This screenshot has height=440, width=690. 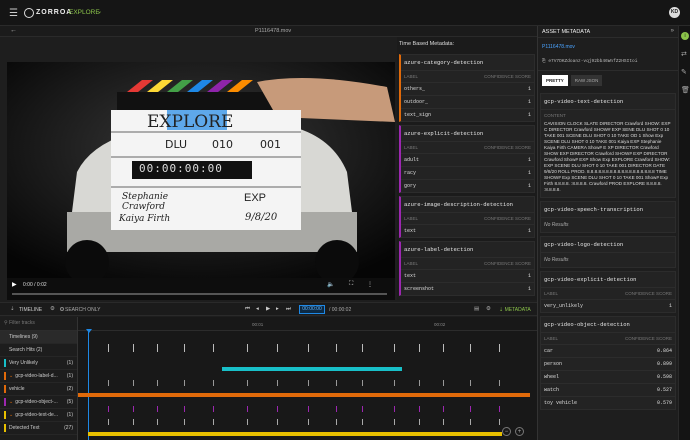 What do you see at coordinates (608, 363) in the screenshot?
I see `meta-row: person 0.899` at bounding box center [608, 363].